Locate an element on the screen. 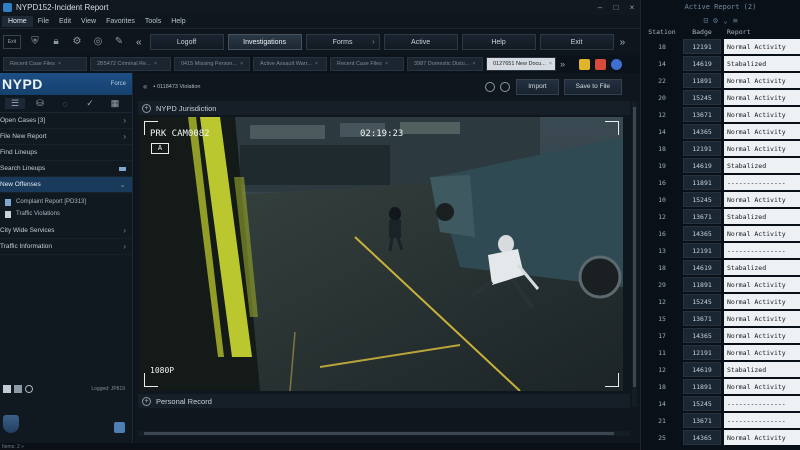  page-icon is located at coordinates (7, 389).